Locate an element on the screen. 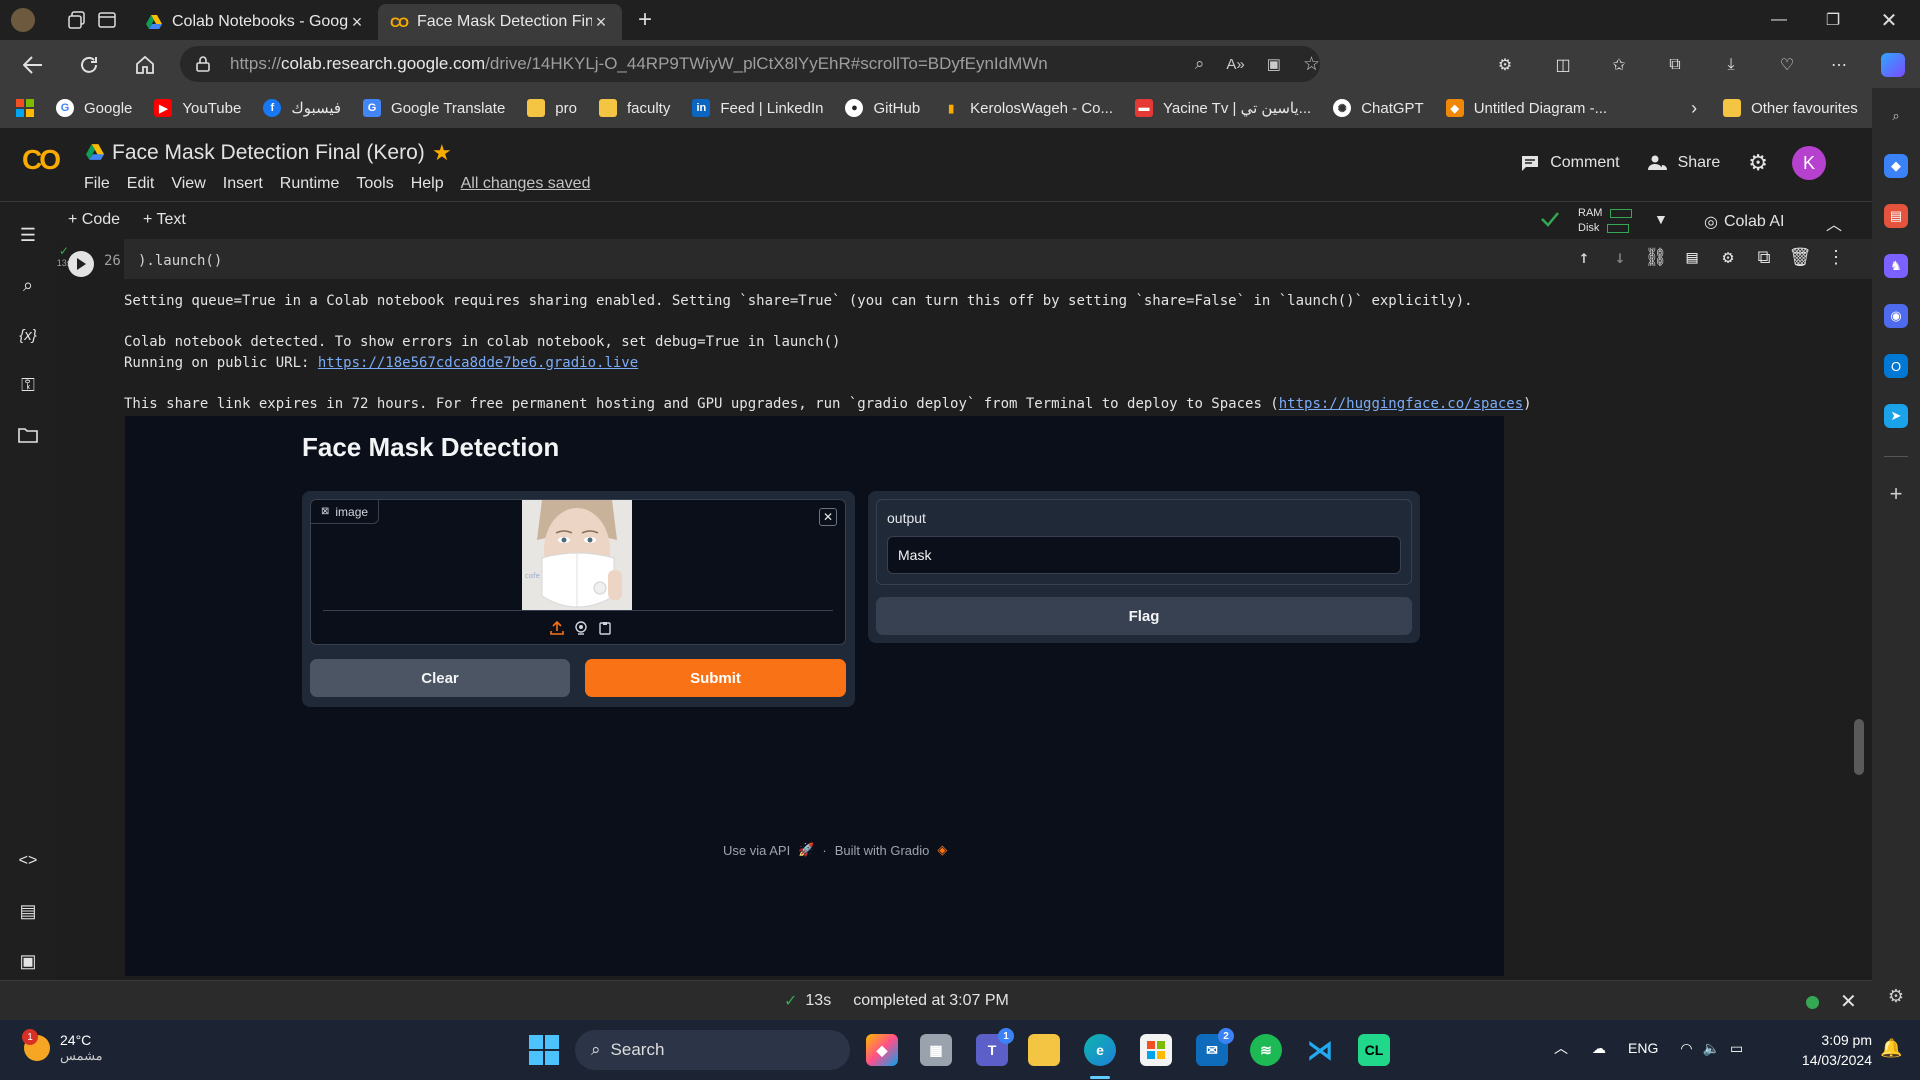 This screenshot has height=1080, width=1920. use-via-api-link: Use via API is located at coordinates (756, 850).